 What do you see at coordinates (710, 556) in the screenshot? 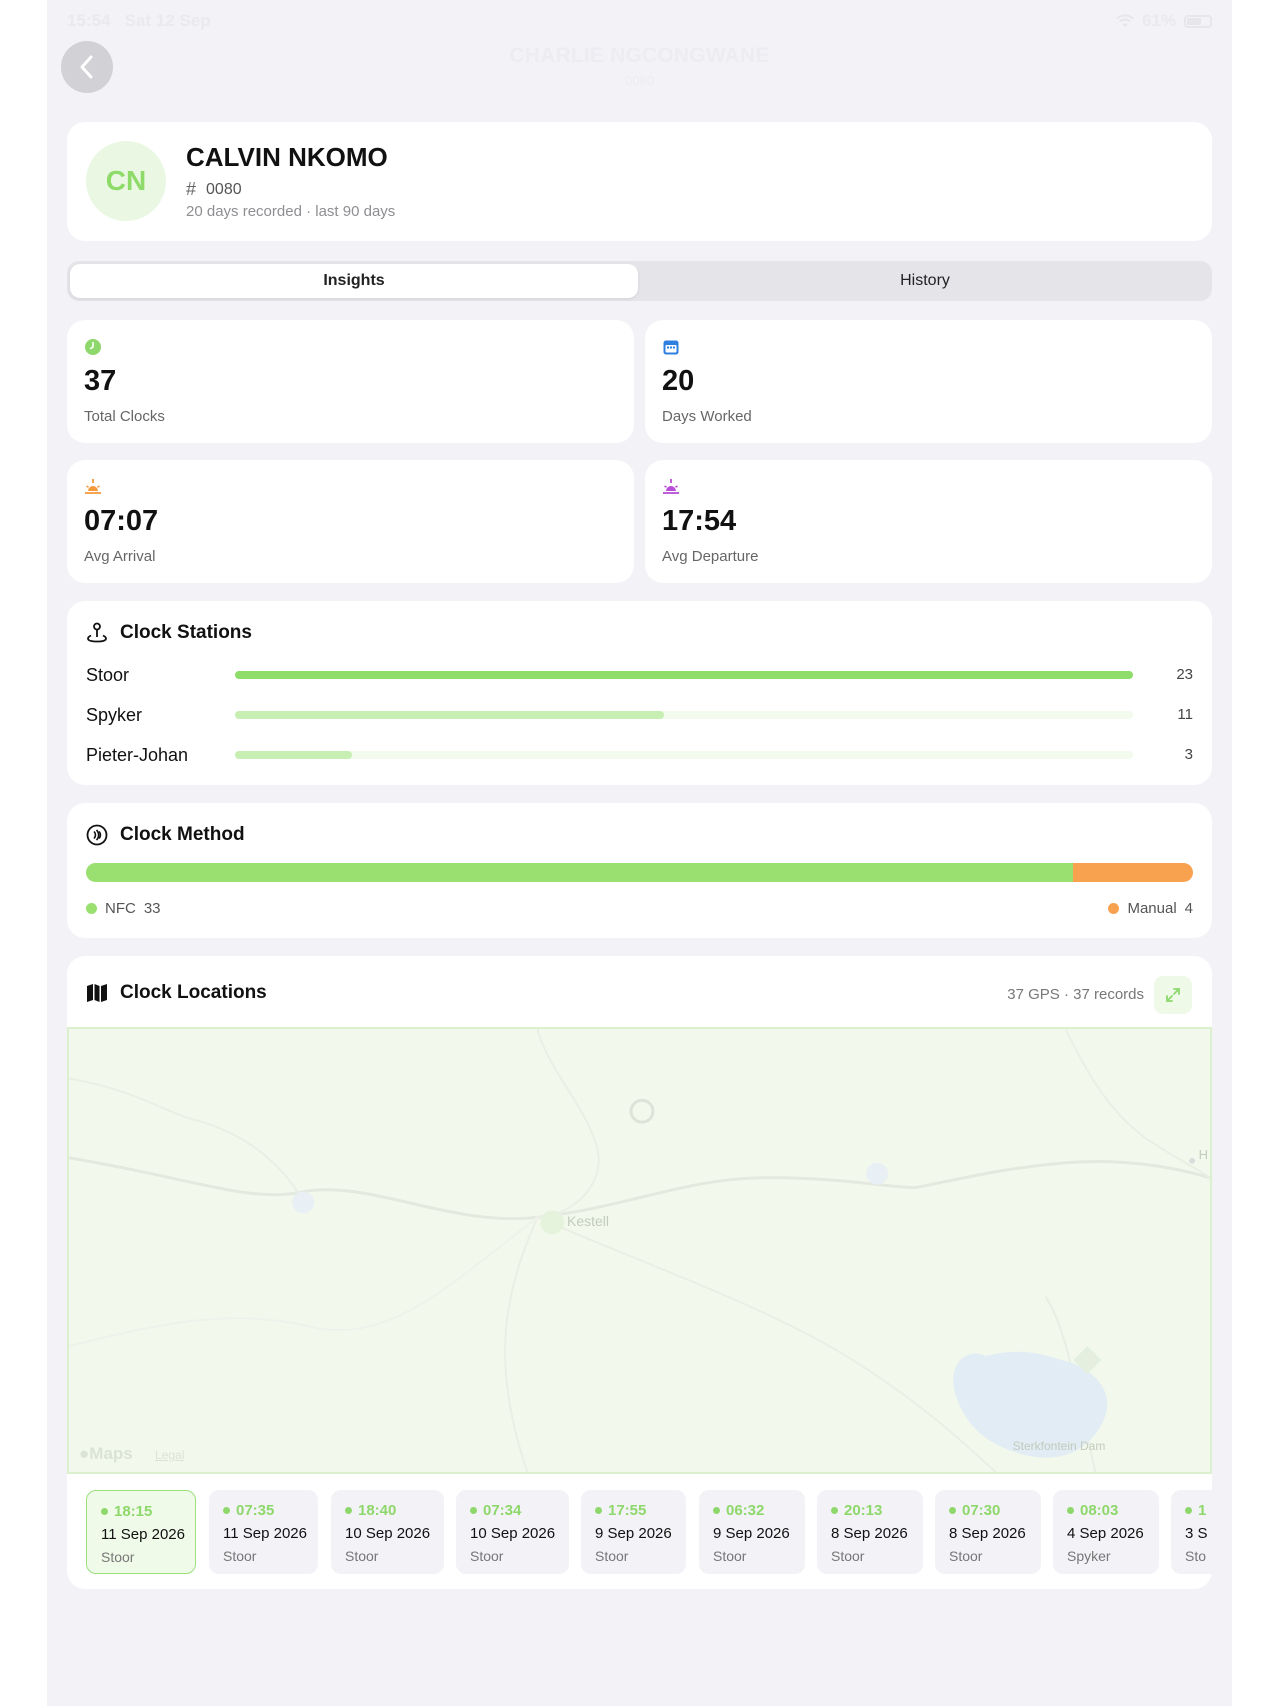
I see `stat-label: Avg Departure` at bounding box center [710, 556].